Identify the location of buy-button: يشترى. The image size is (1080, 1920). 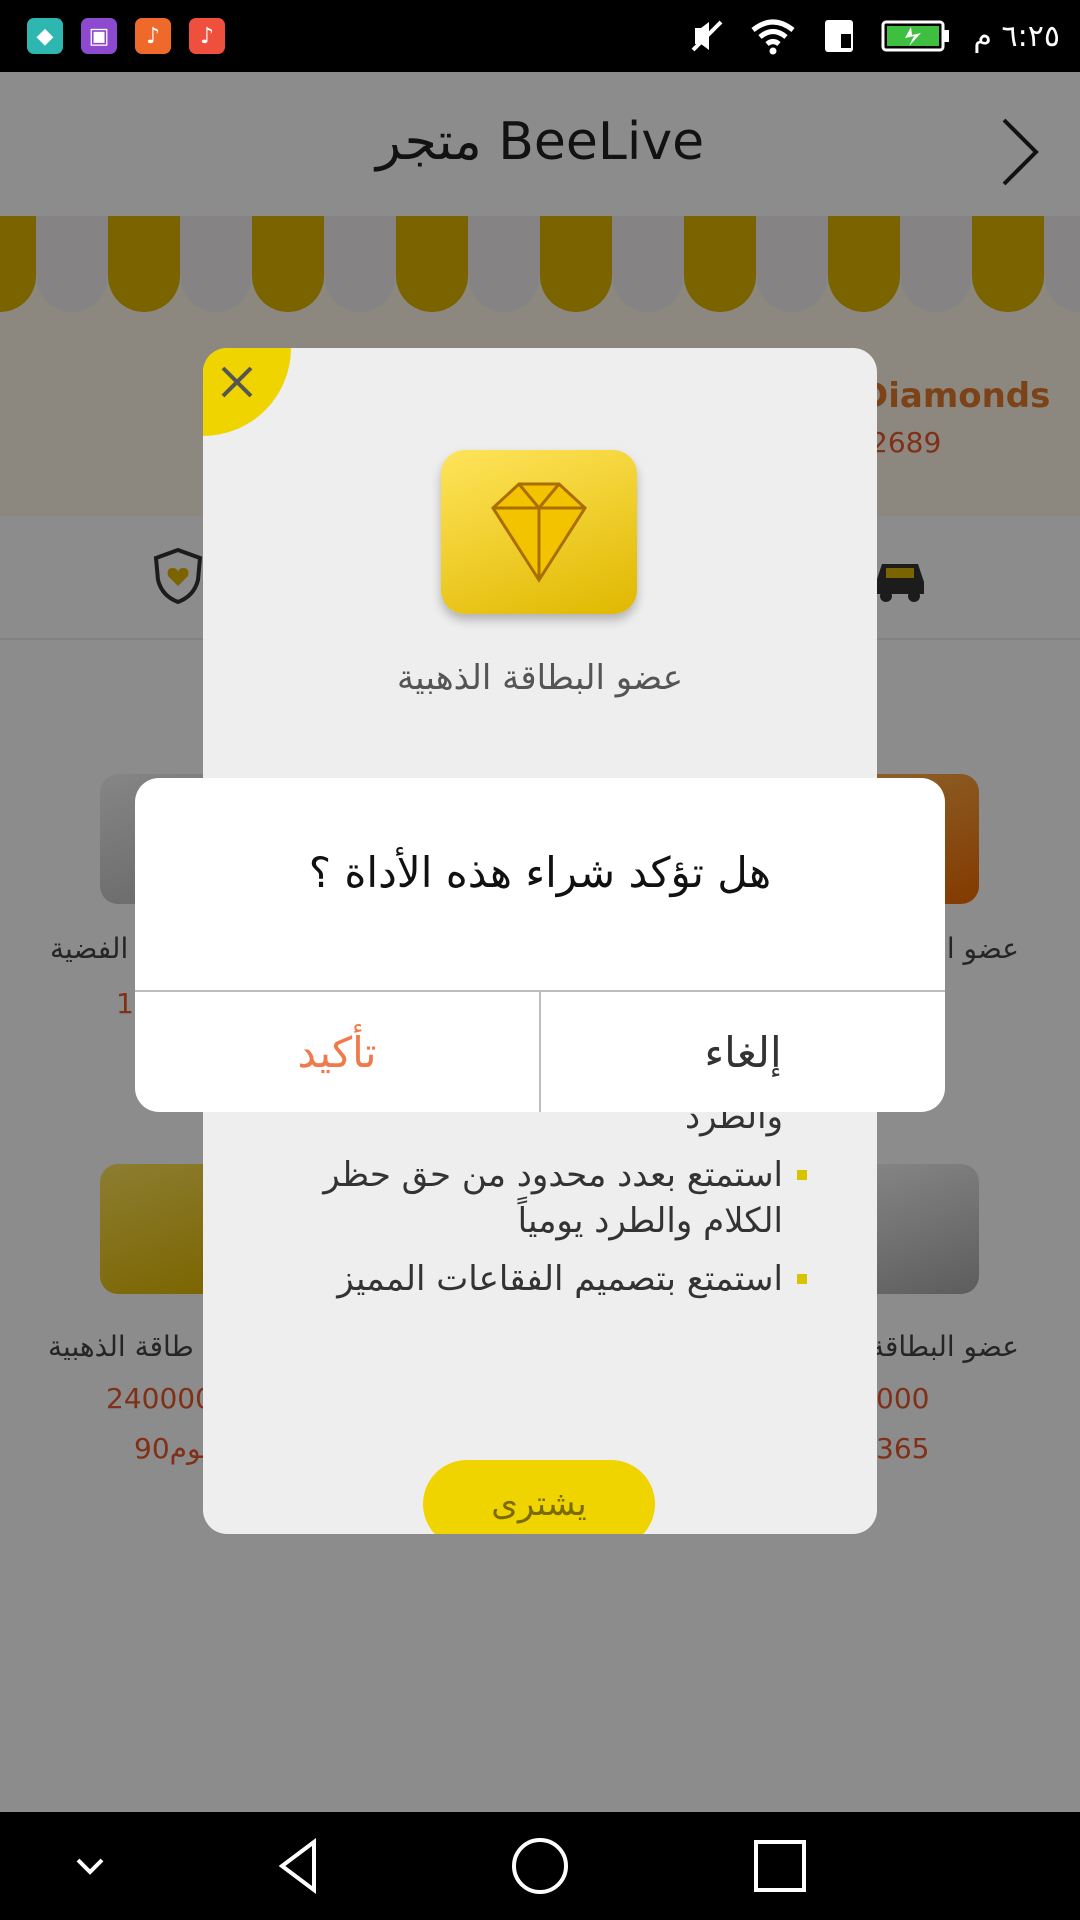
(539, 1497).